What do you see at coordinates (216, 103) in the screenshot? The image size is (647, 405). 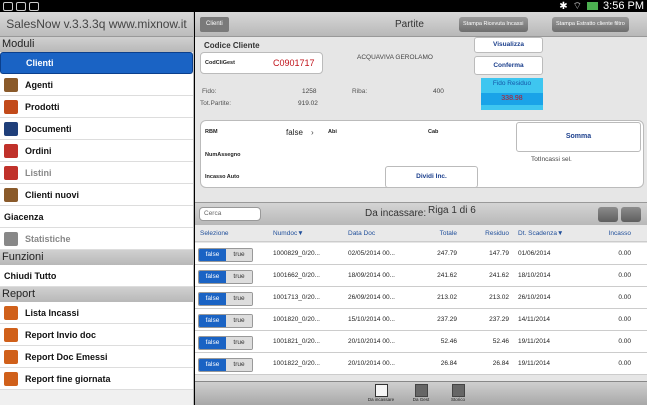 I see `tot-partite-label: Tot.Partite:` at bounding box center [216, 103].